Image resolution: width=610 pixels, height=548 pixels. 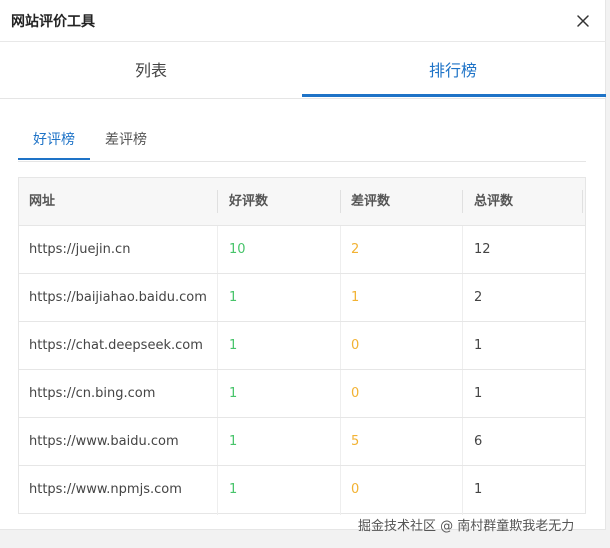 I want to click on tab-list: 列表, so click(x=151, y=70).